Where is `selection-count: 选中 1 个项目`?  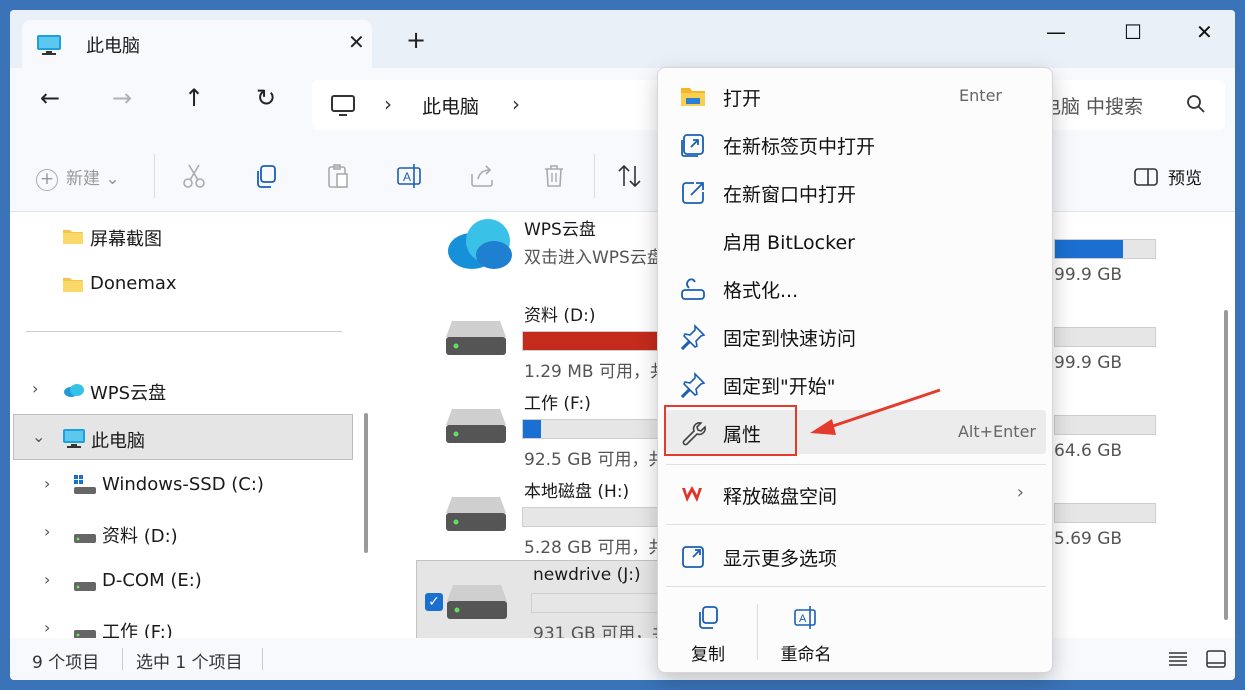
selection-count: 选中 1 个项目 is located at coordinates (189, 663).